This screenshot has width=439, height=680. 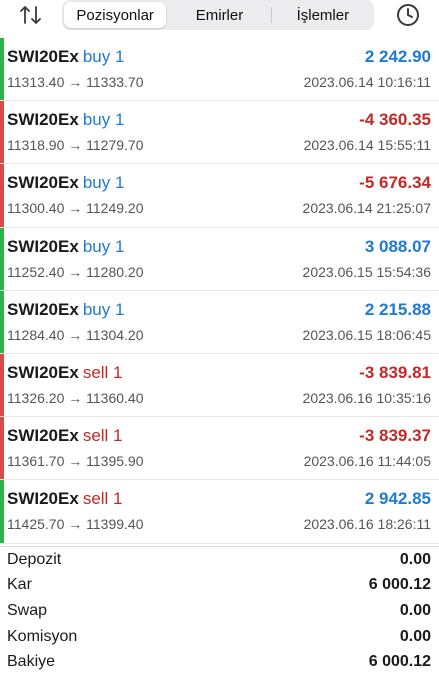 What do you see at coordinates (219, 560) in the screenshot?
I see `summary-row: Depozit 0.00` at bounding box center [219, 560].